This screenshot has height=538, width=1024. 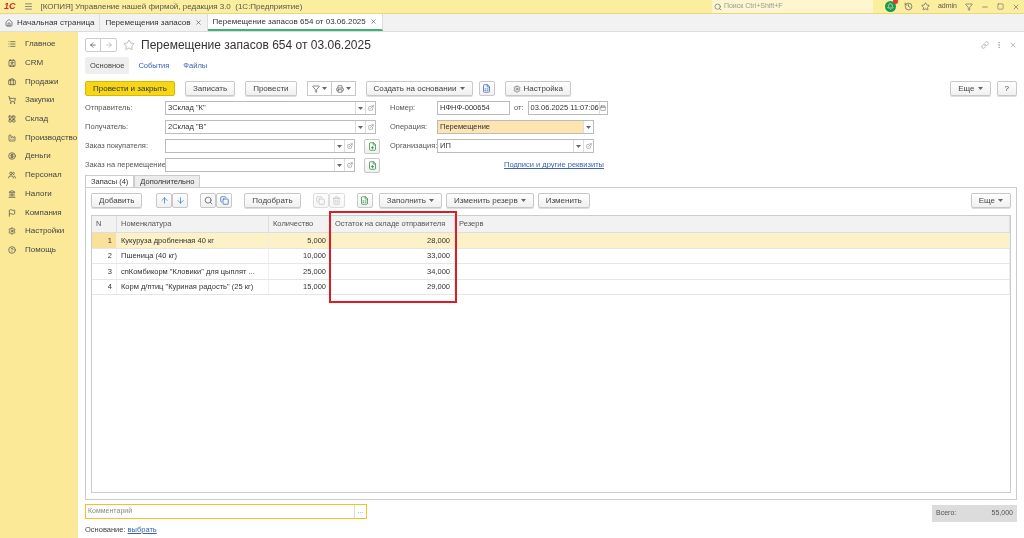 I want to click on settings-button: Настройка, so click(x=537, y=88).